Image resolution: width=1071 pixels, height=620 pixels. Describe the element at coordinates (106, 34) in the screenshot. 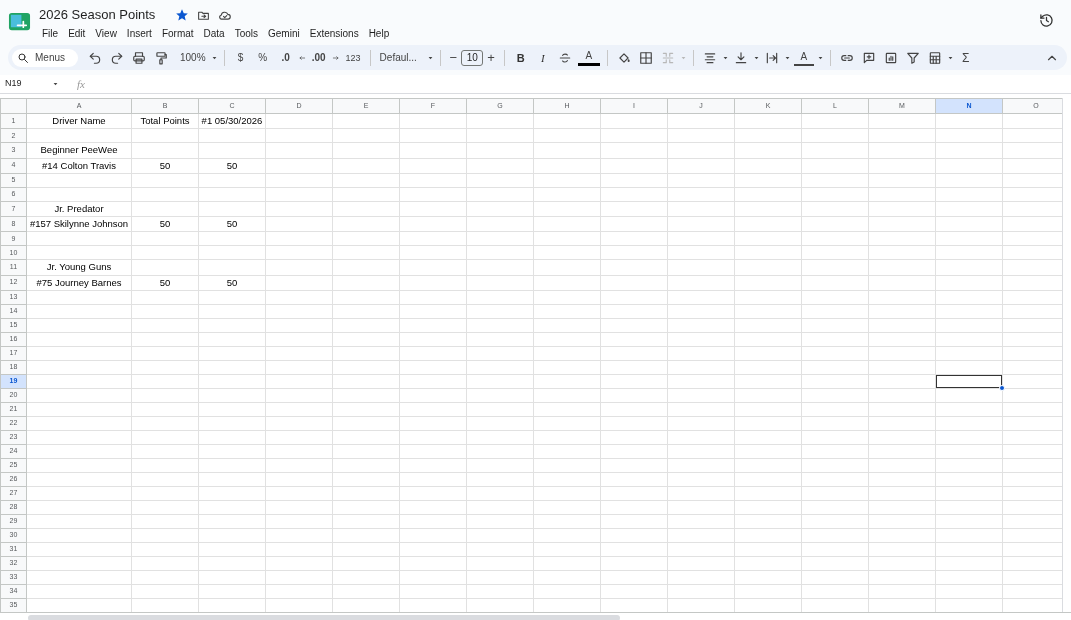

I see `menu-item: View` at that location.